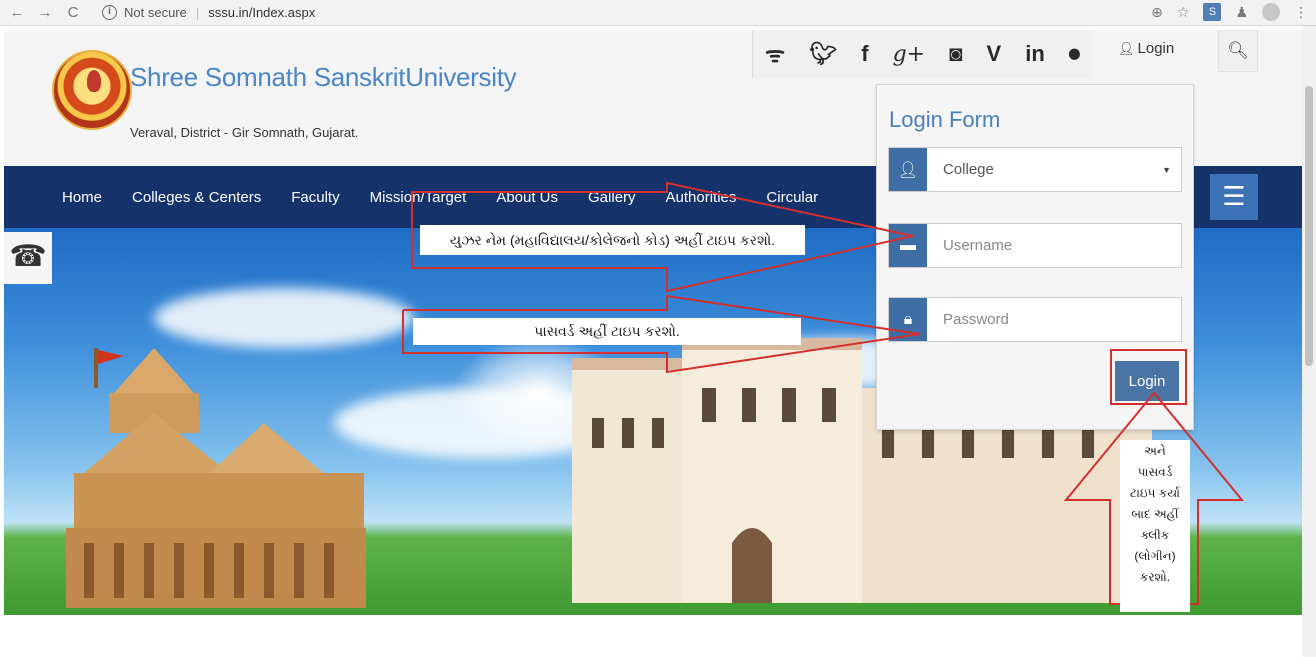  Describe the element at coordinates (1035, 169) in the screenshot. I see `user-type-select: 👤︎ College ▼` at that location.